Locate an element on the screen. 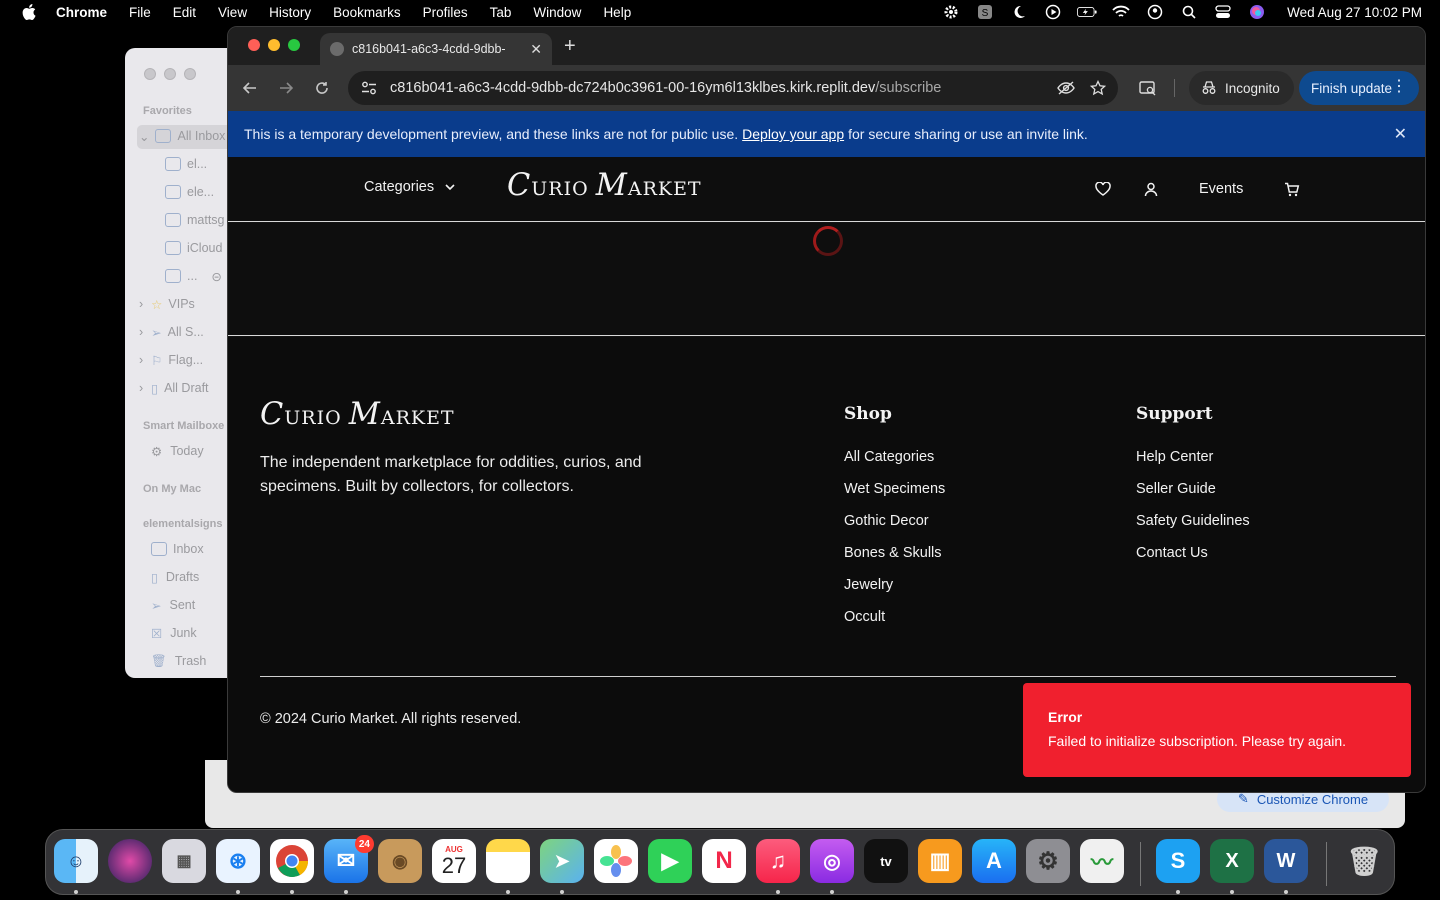  excel-icon: X is located at coordinates (1232, 861).